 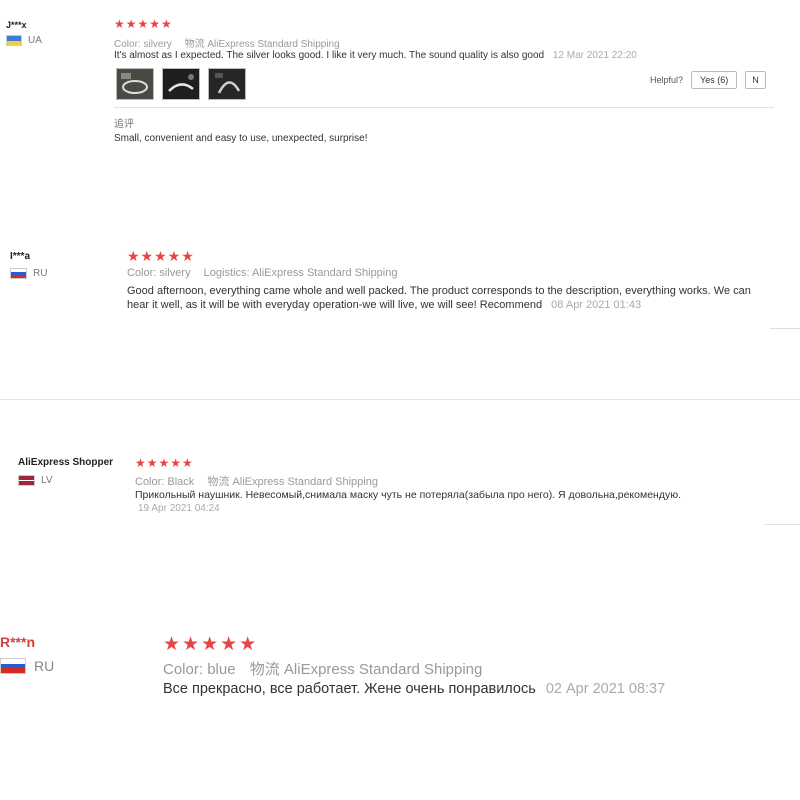 What do you see at coordinates (221, 669) in the screenshot?
I see `color-value: blue` at bounding box center [221, 669].